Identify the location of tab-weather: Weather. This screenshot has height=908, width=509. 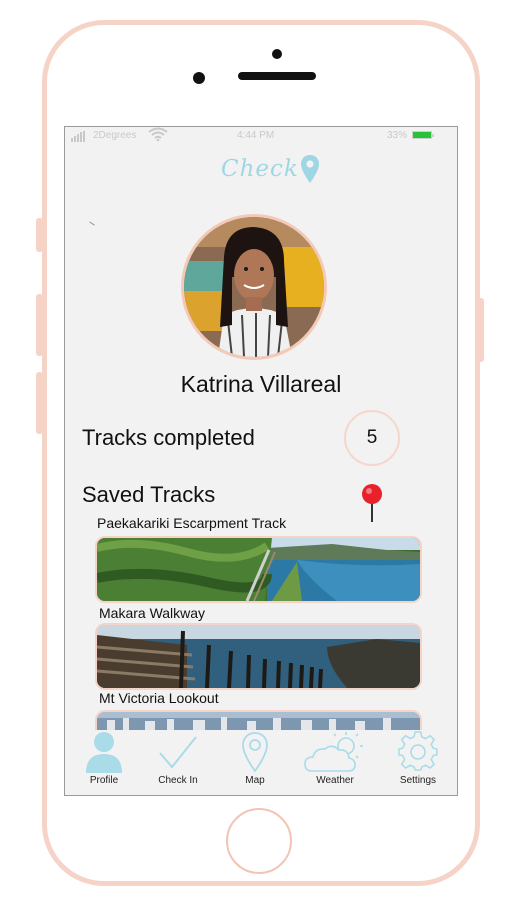
(335, 758).